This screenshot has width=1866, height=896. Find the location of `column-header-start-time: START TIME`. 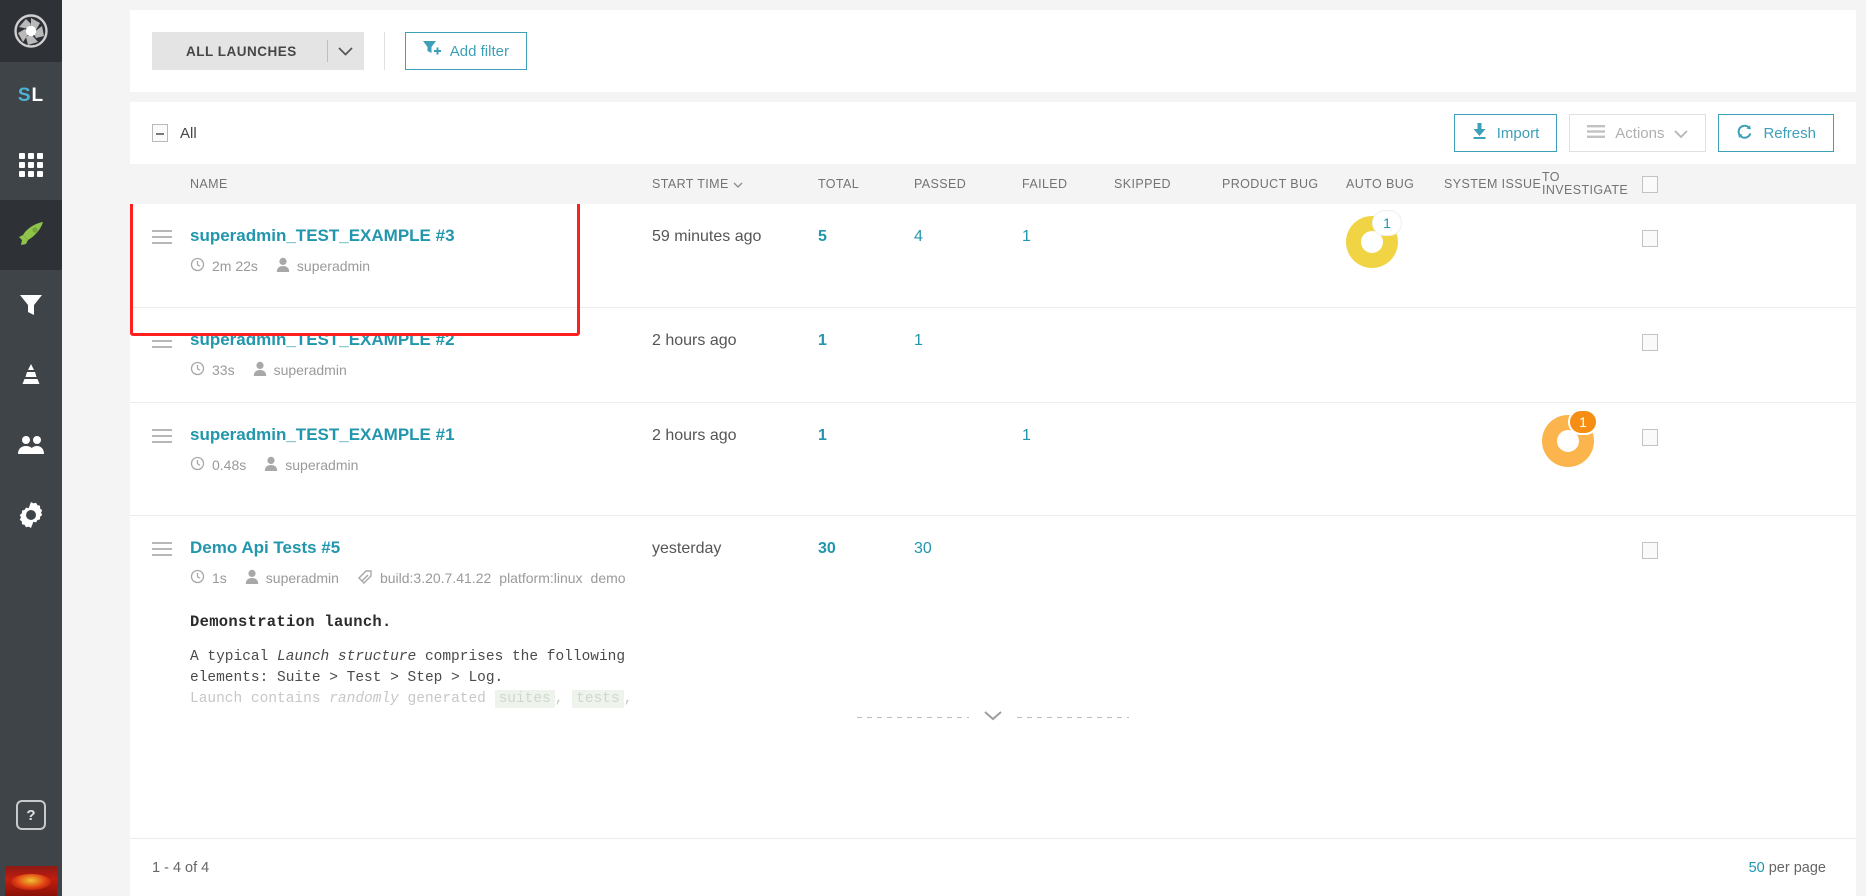

column-header-start-time: START TIME is located at coordinates (735, 184).